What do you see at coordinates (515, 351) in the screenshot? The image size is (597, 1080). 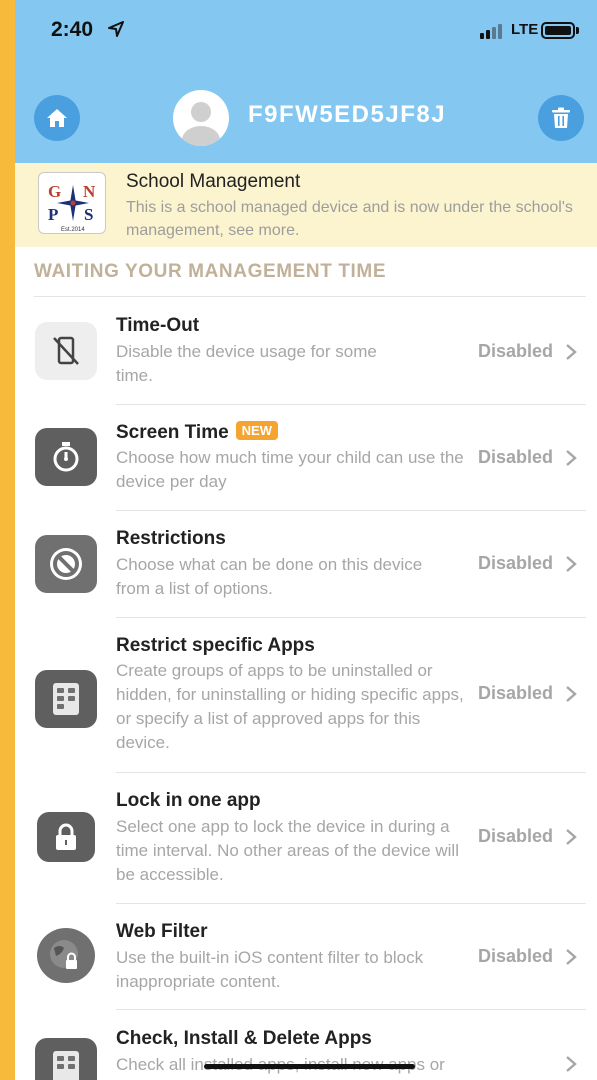 I see `timeout-status: Disabled` at bounding box center [515, 351].